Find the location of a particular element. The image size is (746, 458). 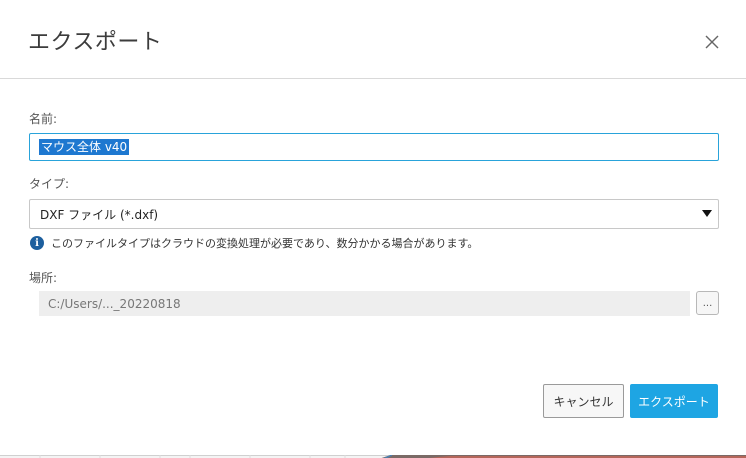

location-label: 場所: is located at coordinates (43, 278).